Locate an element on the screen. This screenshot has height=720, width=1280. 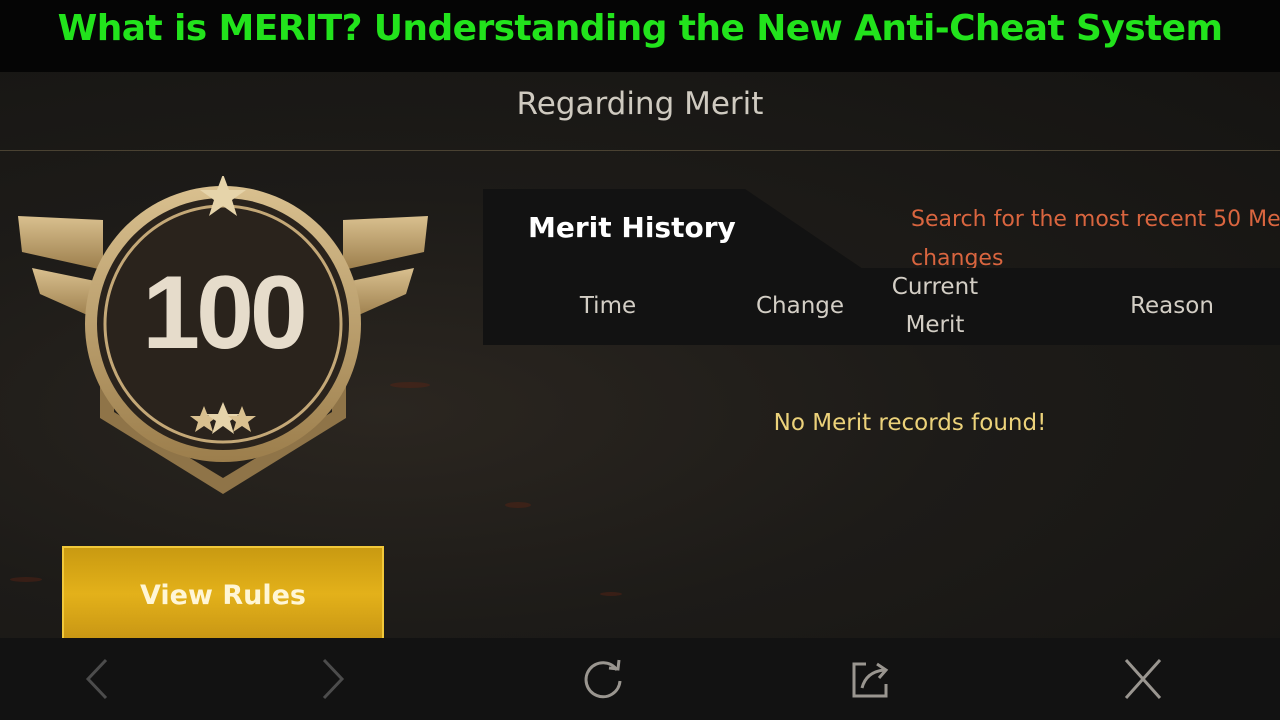
search-note: Search for the most recent 50 Me changes is located at coordinates (1095, 239).